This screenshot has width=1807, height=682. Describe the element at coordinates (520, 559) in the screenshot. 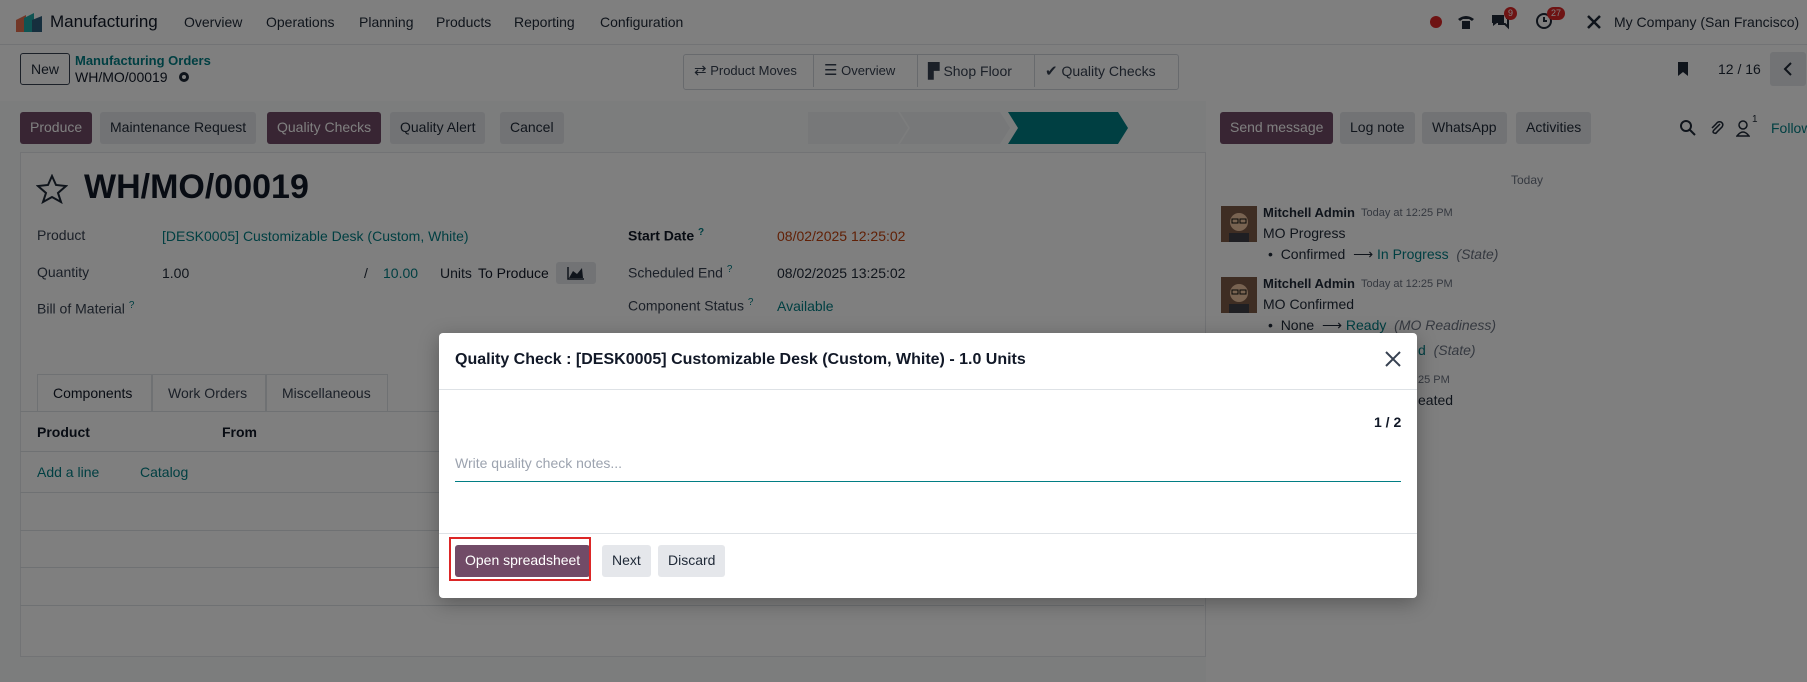

I see `highlight-box` at that location.